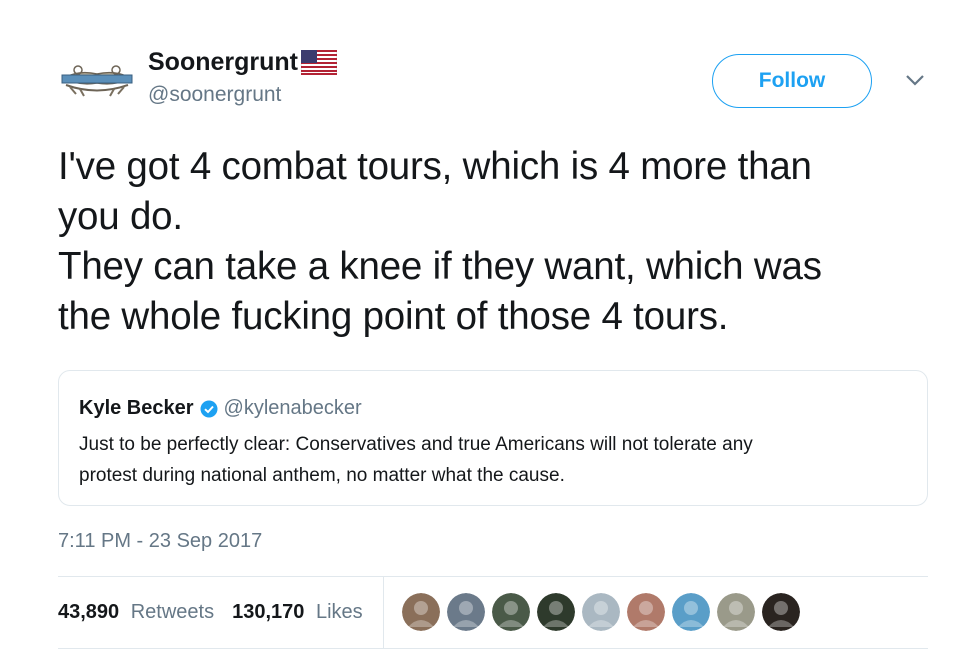 This screenshot has width=980, height=657. Describe the element at coordinates (223, 62) in the screenshot. I see `display-name-text: Soonergrunt` at that location.